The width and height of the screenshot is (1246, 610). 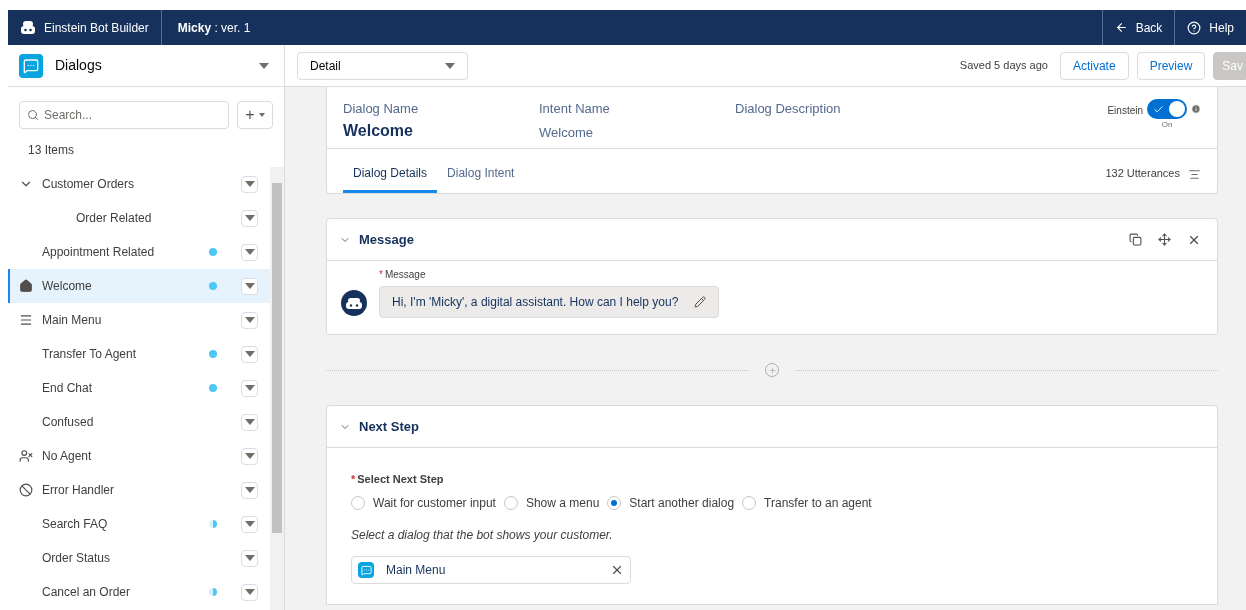 I want to click on help-icon, so click(x=1194, y=27).